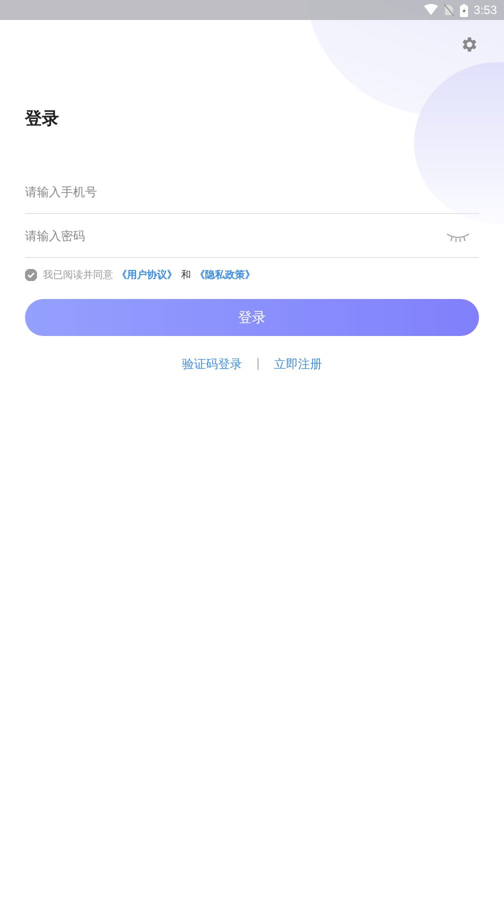 Image resolution: width=504 pixels, height=897 pixels. What do you see at coordinates (78, 275) in the screenshot?
I see `agreement-text: 我已阅读并同意` at bounding box center [78, 275].